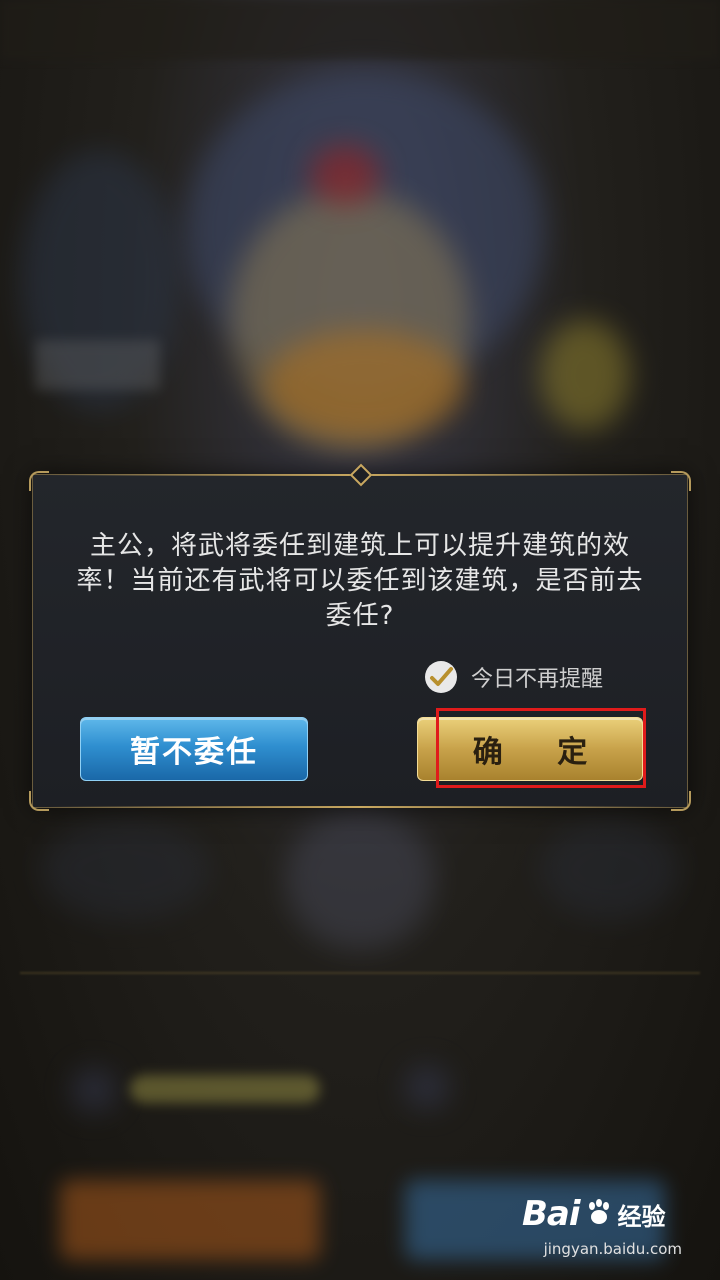 The height and width of the screenshot is (1280, 720). I want to click on watermark-url: jingyan.baidu.com, so click(612, 1249).